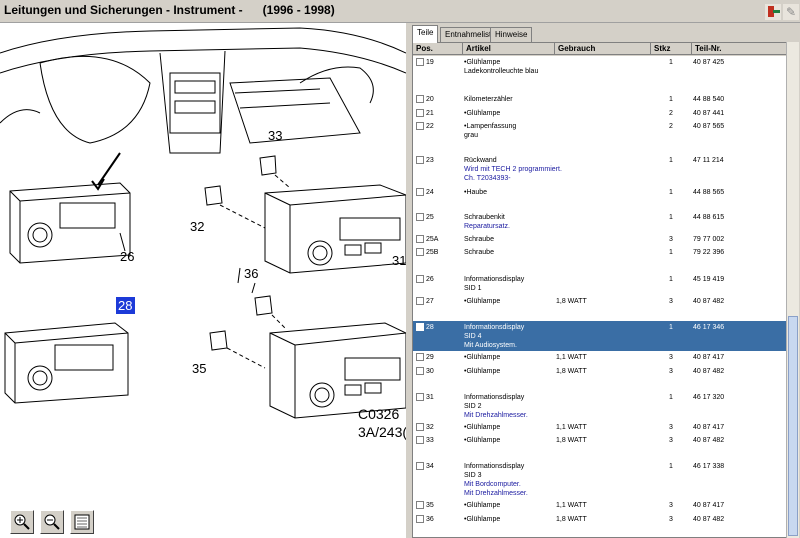 The height and width of the screenshot is (538, 800). Describe the element at coordinates (600, 372) in the screenshot. I see `table-row: 30 •Glühlampe 1,8 WATT 3 40 87 482` at that location.